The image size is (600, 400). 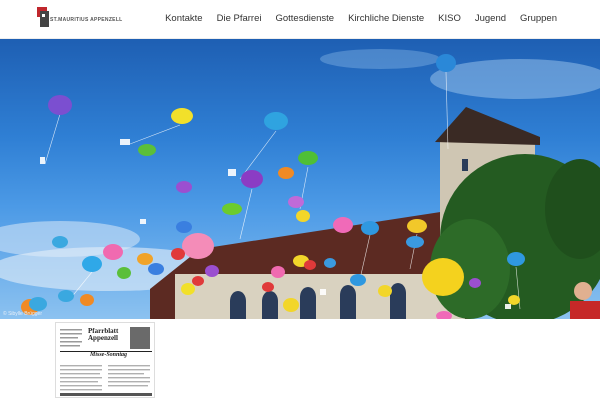 I want to click on logo-mark-icon, so click(x=43, y=17).